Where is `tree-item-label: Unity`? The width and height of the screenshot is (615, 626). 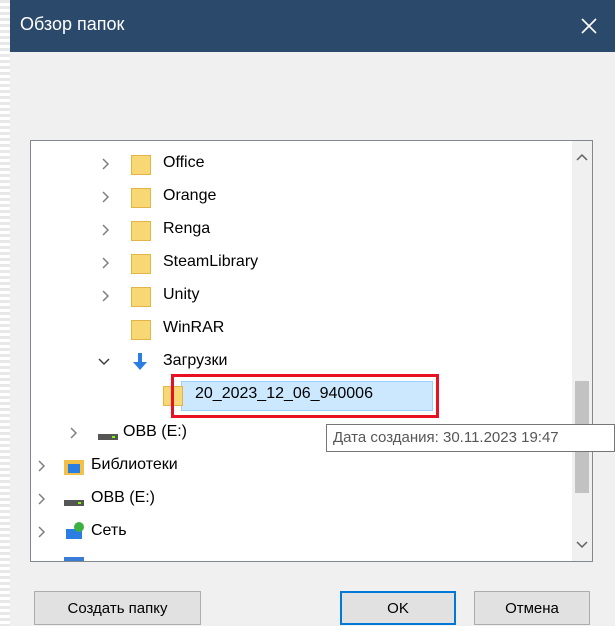
tree-item-label: Unity is located at coordinates (181, 294).